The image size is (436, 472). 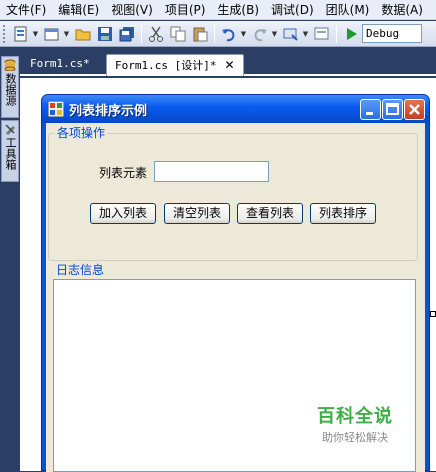 I want to click on form-title: 列表排序示例, so click(x=108, y=111).